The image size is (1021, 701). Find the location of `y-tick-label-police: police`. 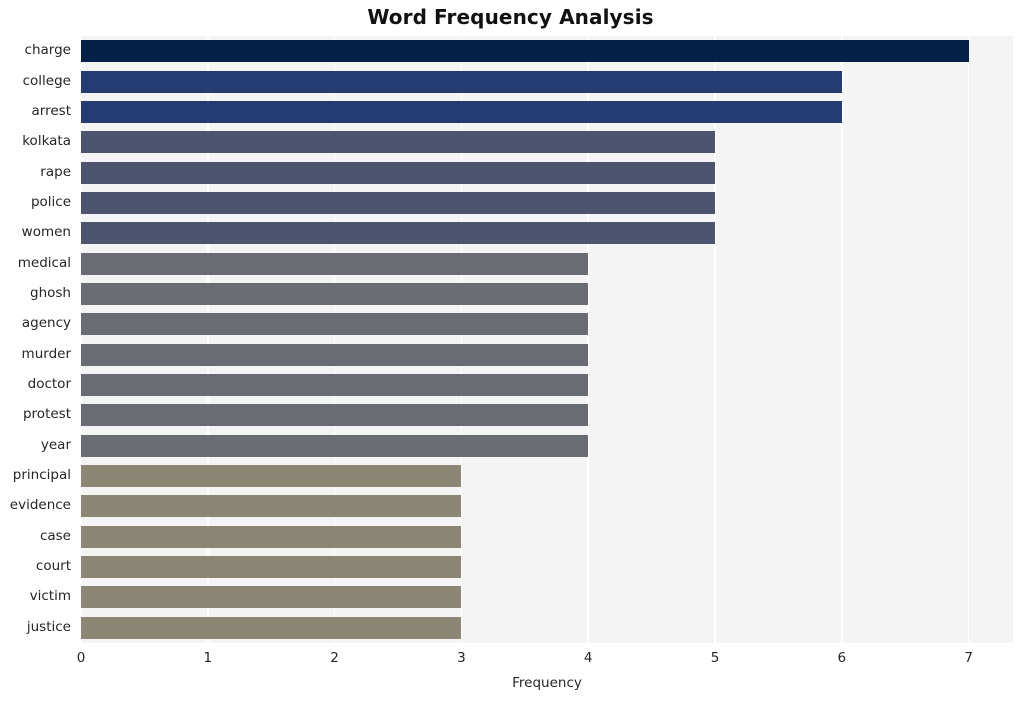

y-tick-label-police: police is located at coordinates (50, 201).